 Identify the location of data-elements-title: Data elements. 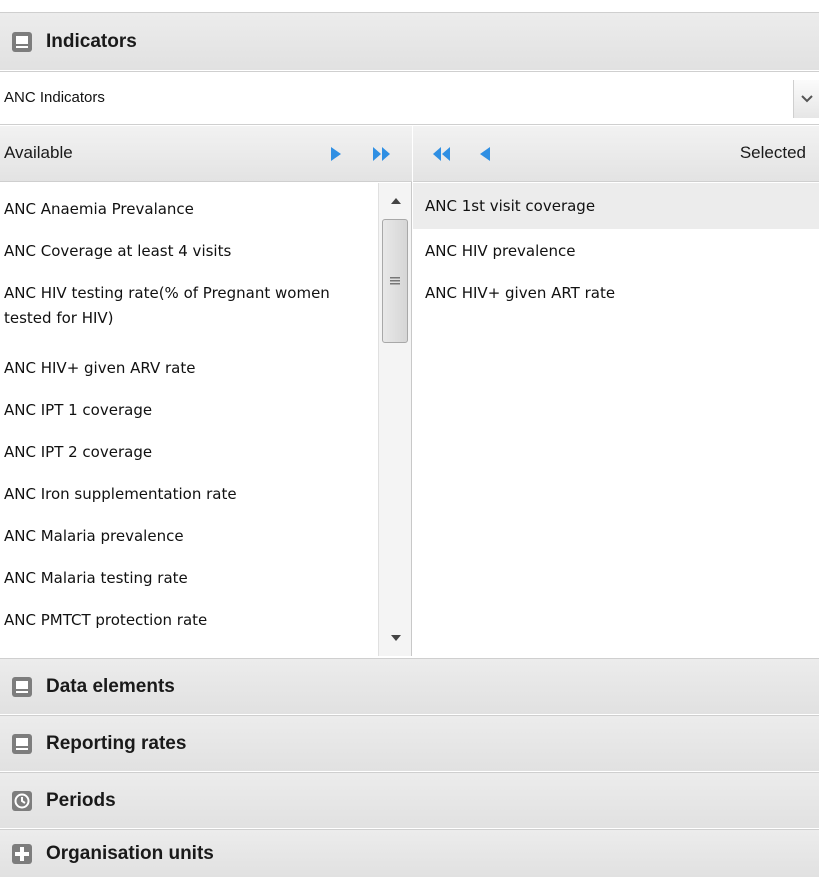
(110, 686).